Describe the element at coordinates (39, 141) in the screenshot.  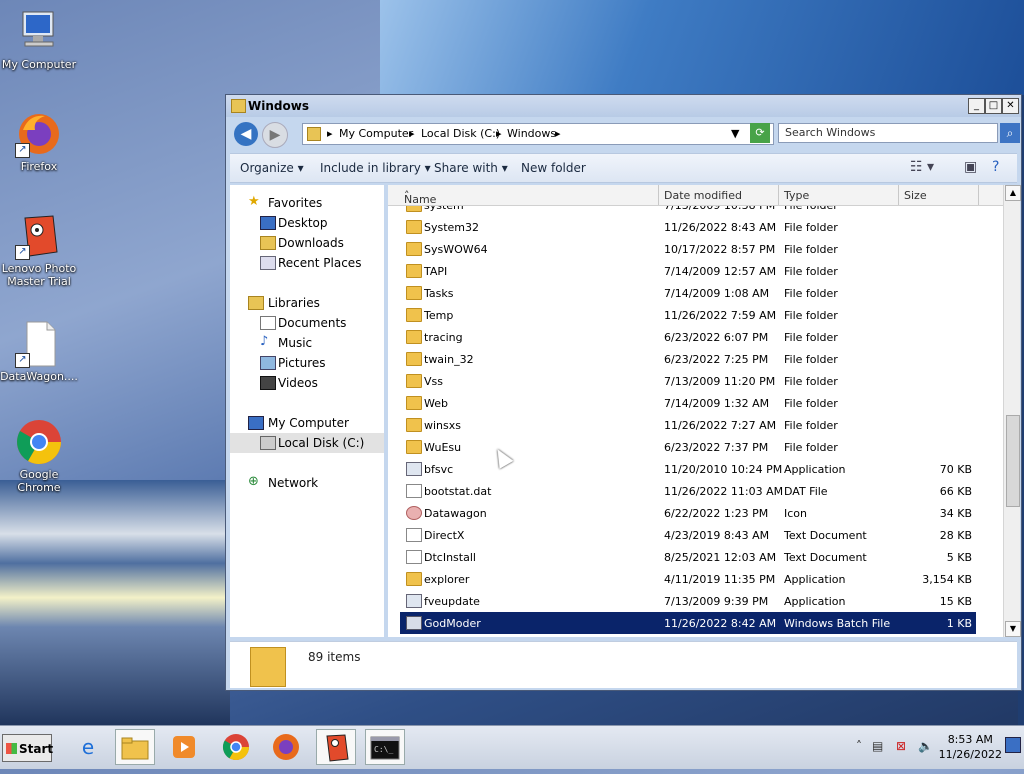
I see `desktop-icon-firefox: ↗ Firefox` at that location.